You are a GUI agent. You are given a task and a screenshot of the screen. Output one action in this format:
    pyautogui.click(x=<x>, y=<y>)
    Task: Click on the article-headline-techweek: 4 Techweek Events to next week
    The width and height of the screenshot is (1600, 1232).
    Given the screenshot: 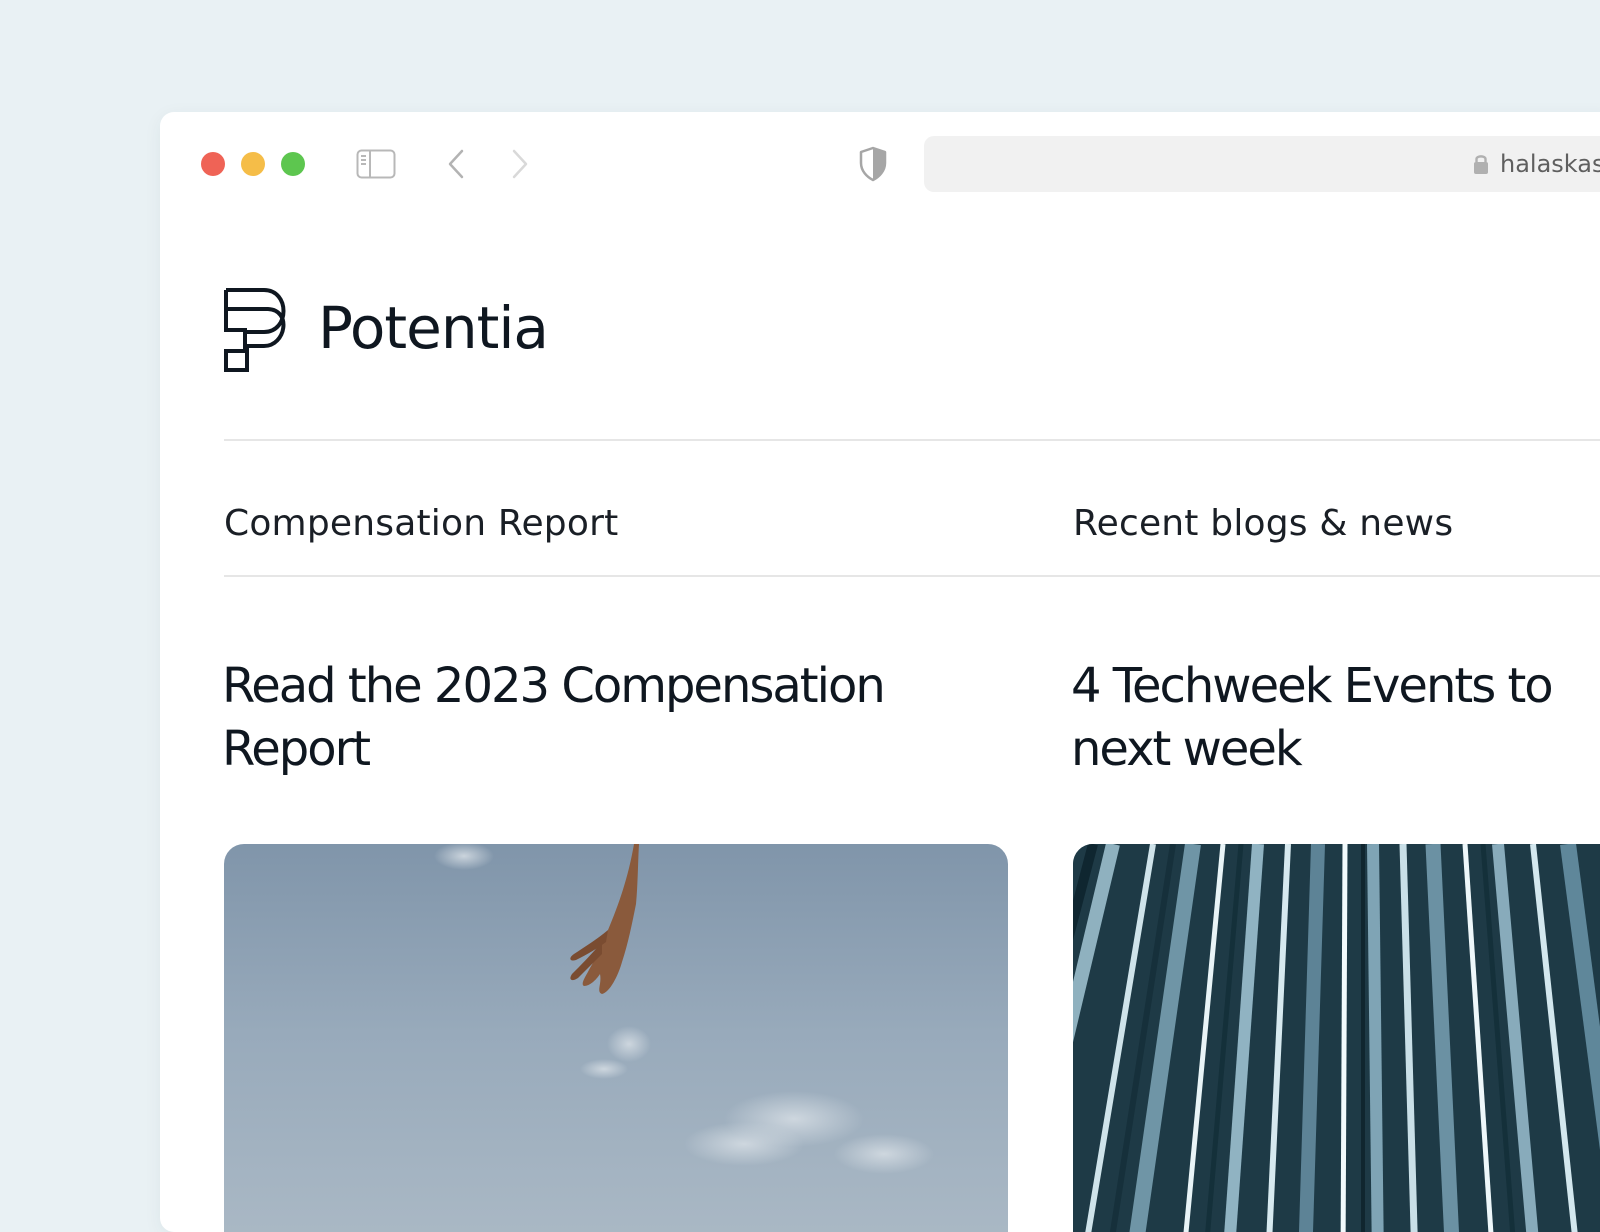 What is the action you would take?
    pyautogui.click(x=1312, y=718)
    